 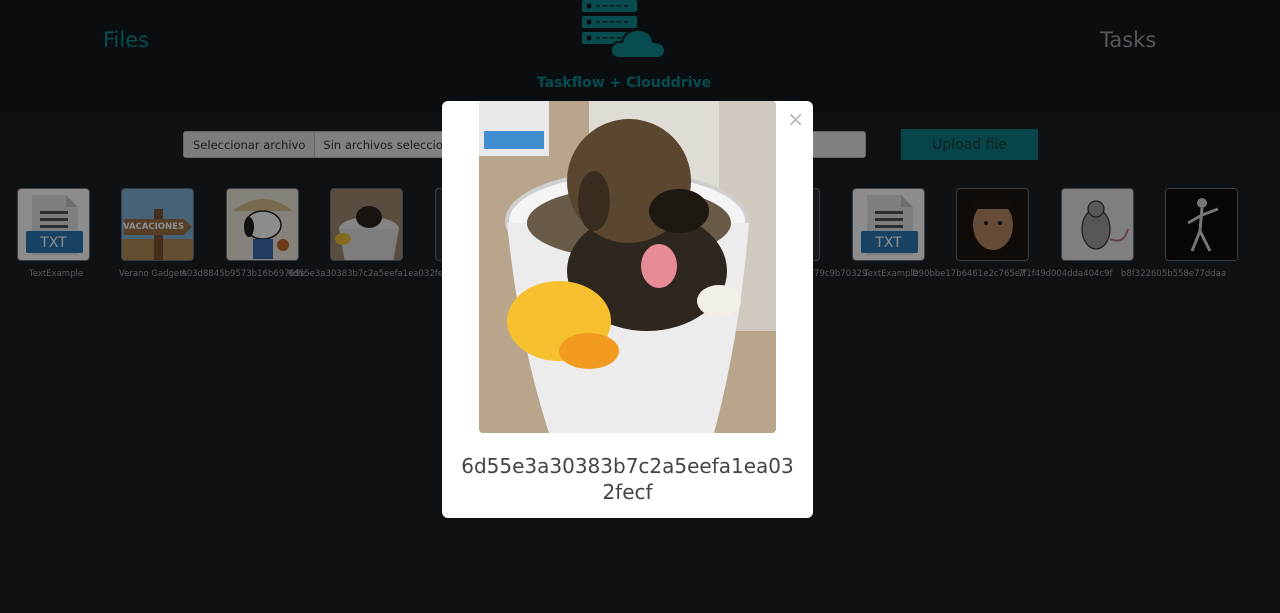 What do you see at coordinates (795, 119) in the screenshot?
I see `close-icon: ×` at bounding box center [795, 119].